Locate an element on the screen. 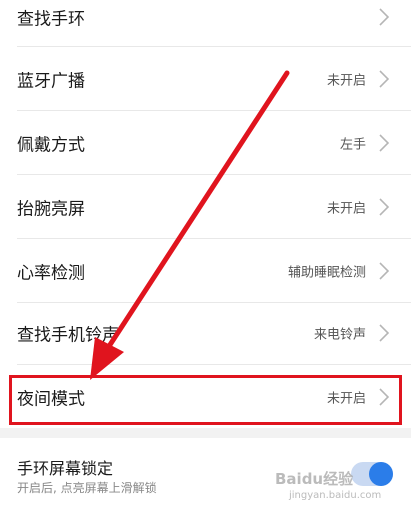 The image size is (411, 512). setting-value: 左手 is located at coordinates (352, 145).